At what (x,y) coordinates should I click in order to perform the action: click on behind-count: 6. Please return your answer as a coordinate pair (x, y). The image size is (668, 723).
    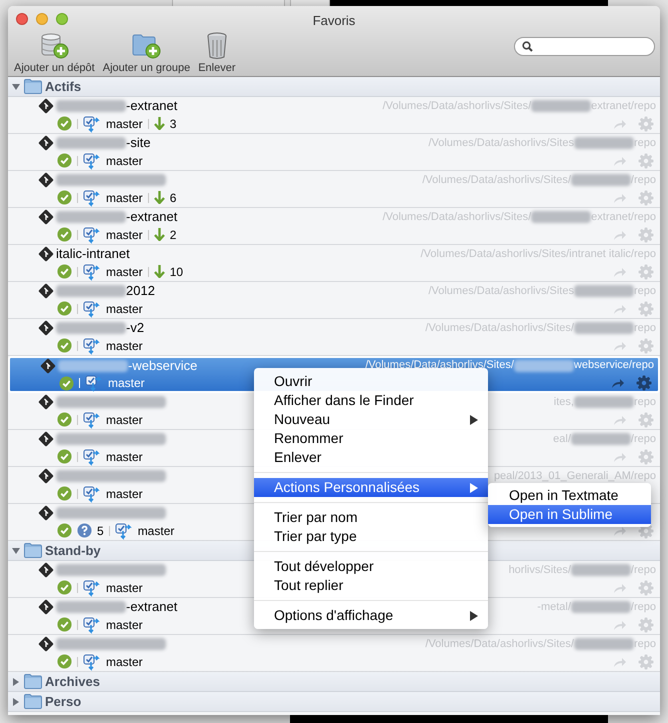
    Looking at the image, I should click on (173, 198).